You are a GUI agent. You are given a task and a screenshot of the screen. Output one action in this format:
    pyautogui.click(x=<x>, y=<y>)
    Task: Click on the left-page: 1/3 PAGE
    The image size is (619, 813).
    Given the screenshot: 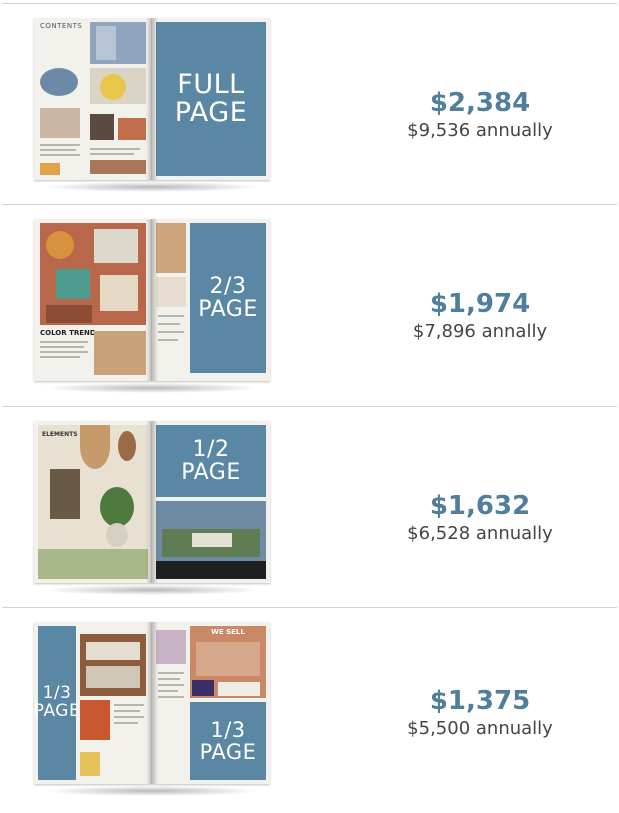 What is the action you would take?
    pyautogui.click(x=93, y=703)
    